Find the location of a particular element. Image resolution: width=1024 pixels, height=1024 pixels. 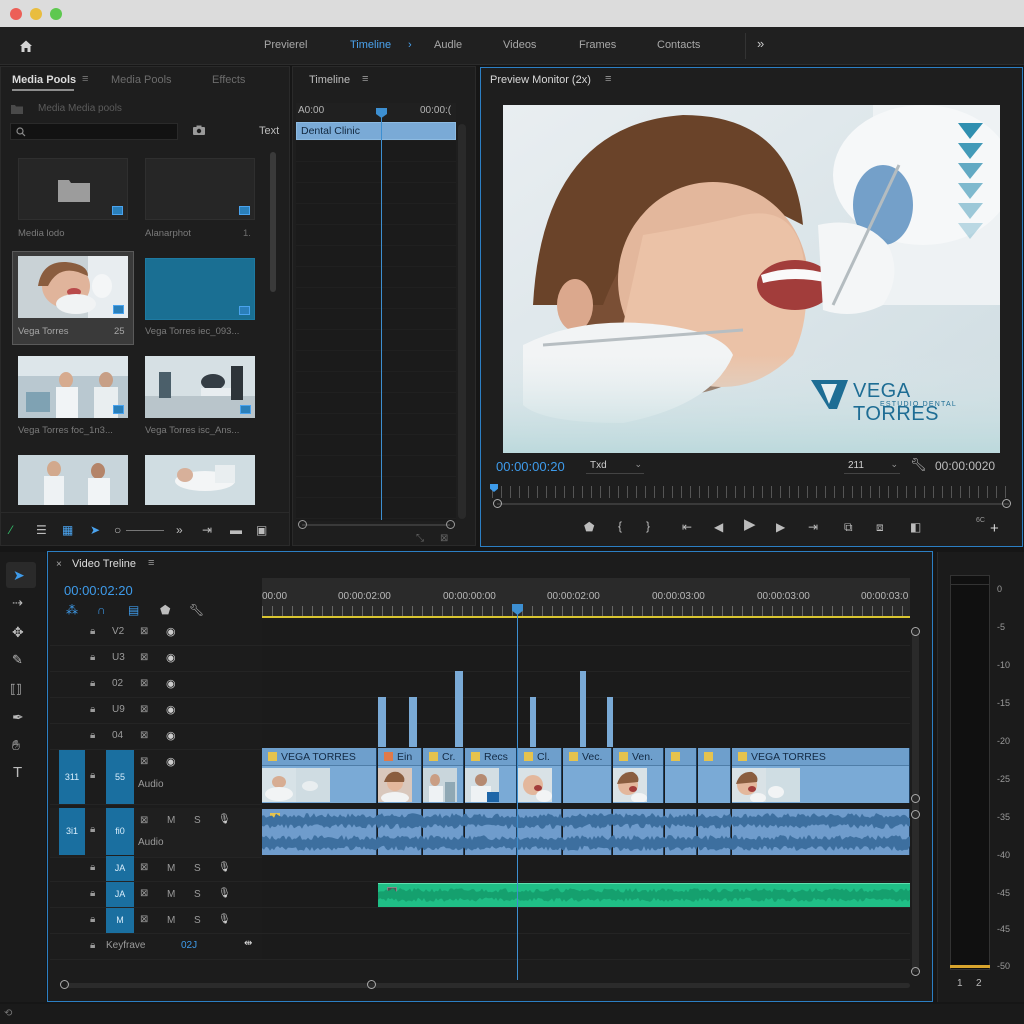

fit-dropdown: Txd ⌄ is located at coordinates (615, 466).